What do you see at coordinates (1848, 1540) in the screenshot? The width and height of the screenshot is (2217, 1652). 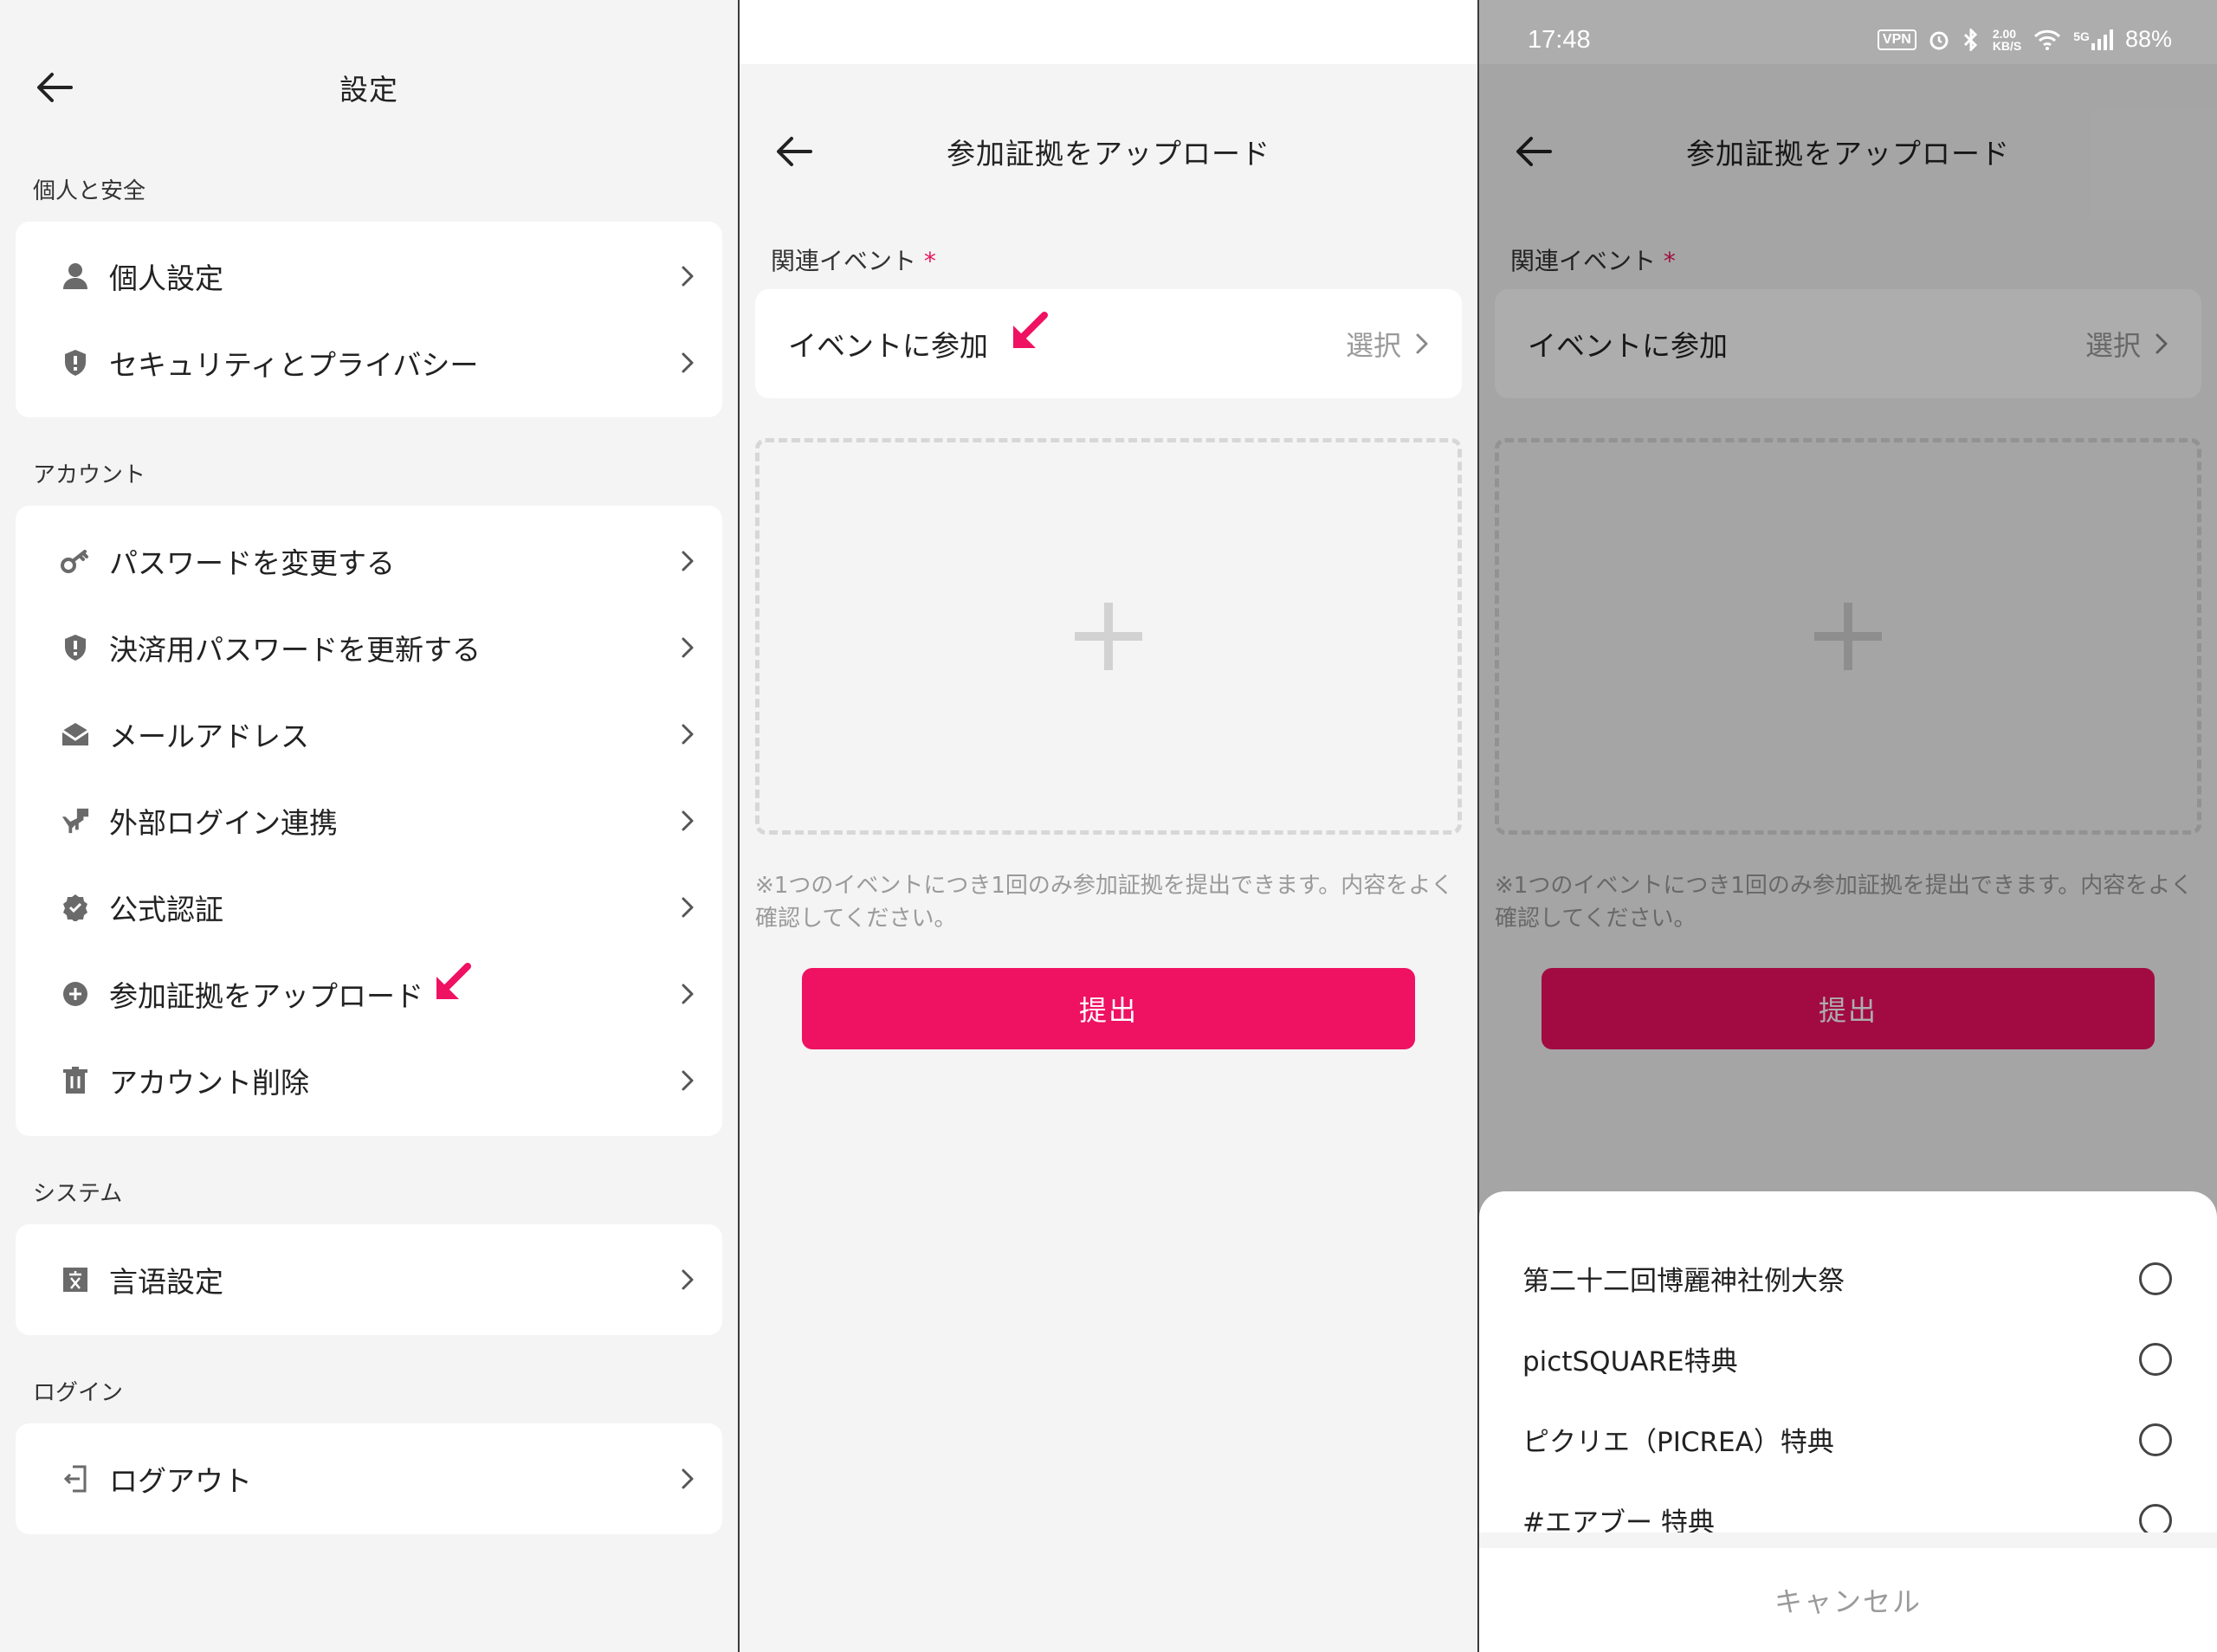 I see `sheet-divider` at bounding box center [1848, 1540].